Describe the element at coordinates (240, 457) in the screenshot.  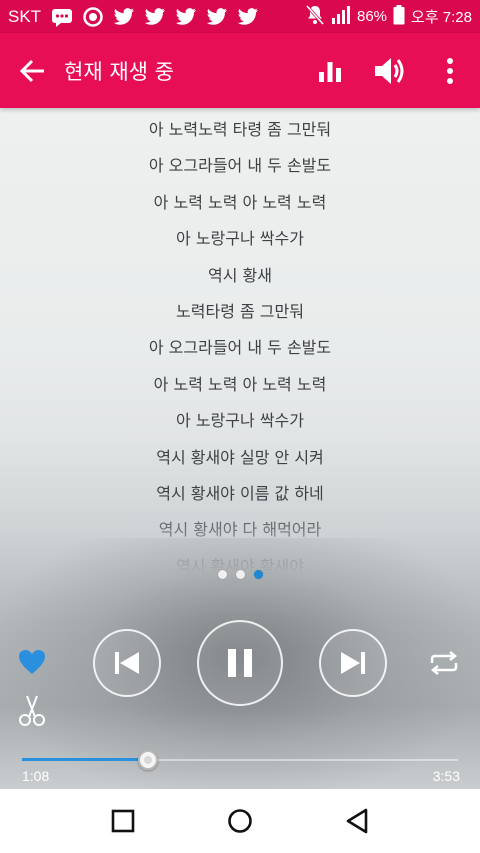
I see `lyric-line: 역시 황새야 실망 안 시켜` at that location.